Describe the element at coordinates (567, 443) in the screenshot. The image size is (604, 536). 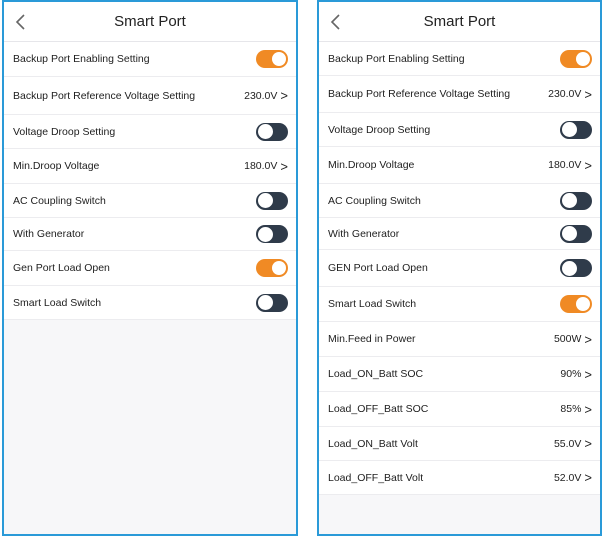
I see `row-value: 55.0V` at that location.